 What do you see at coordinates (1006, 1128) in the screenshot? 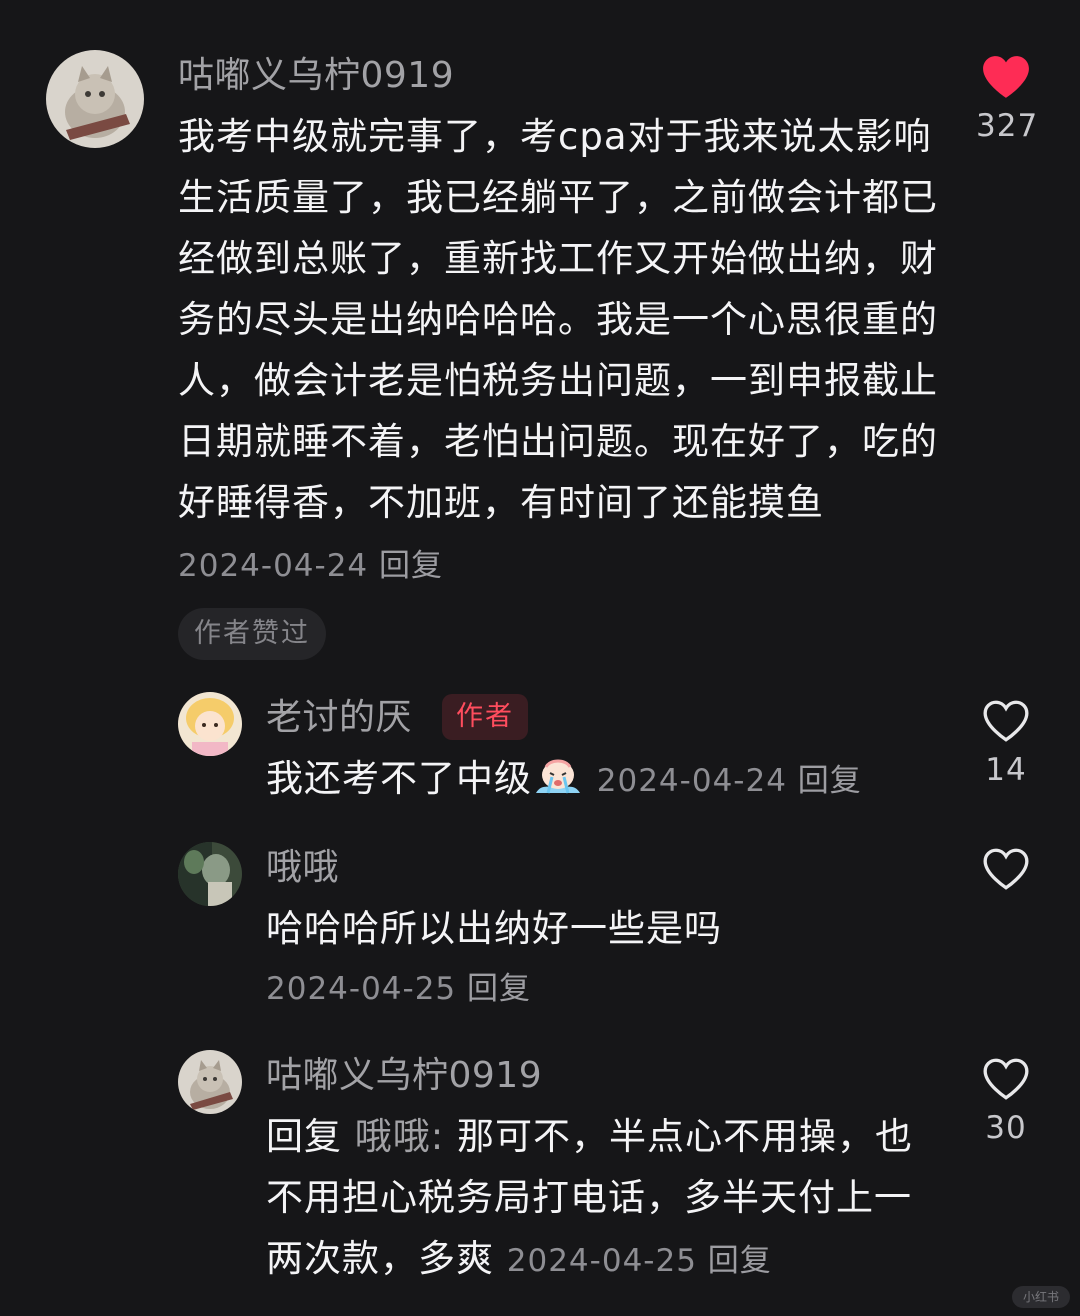
I see `like-count: 30` at bounding box center [1006, 1128].